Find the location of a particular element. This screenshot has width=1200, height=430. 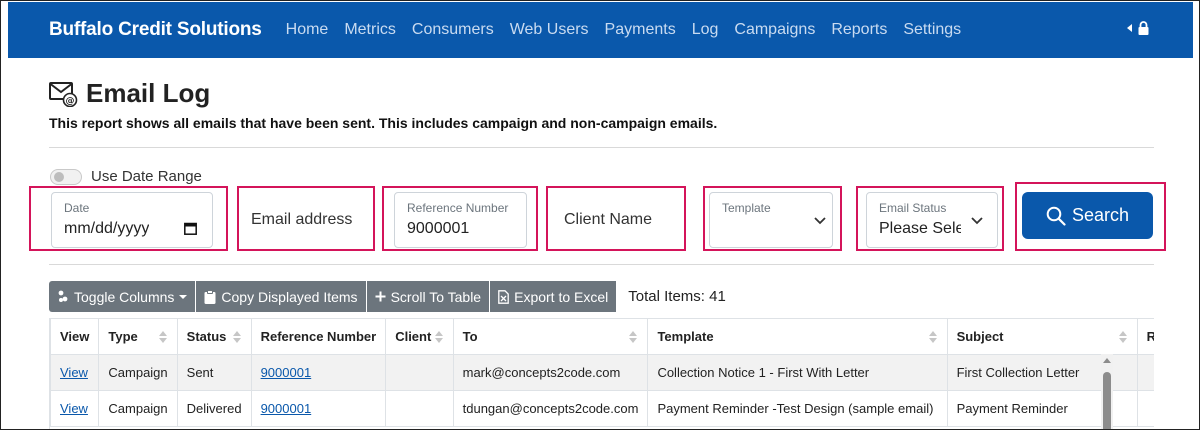

search-button: Search is located at coordinates (1087, 215).